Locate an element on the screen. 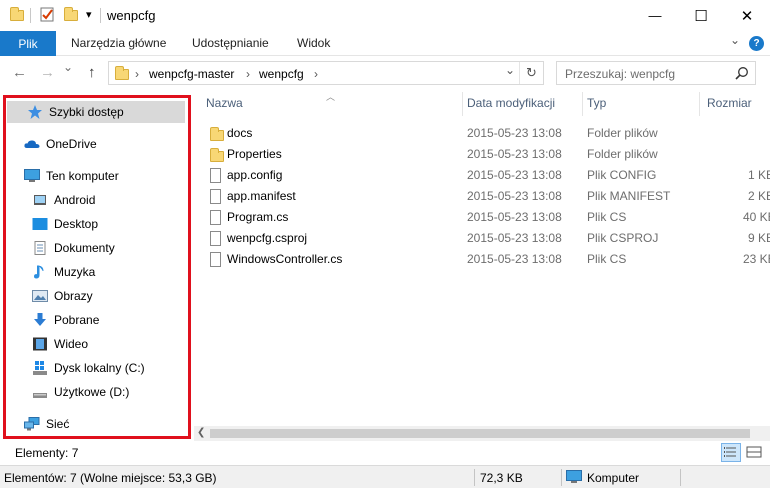 Image resolution: width=770 pixels, height=488 pixels. file-name: Properties is located at coordinates (254, 154).